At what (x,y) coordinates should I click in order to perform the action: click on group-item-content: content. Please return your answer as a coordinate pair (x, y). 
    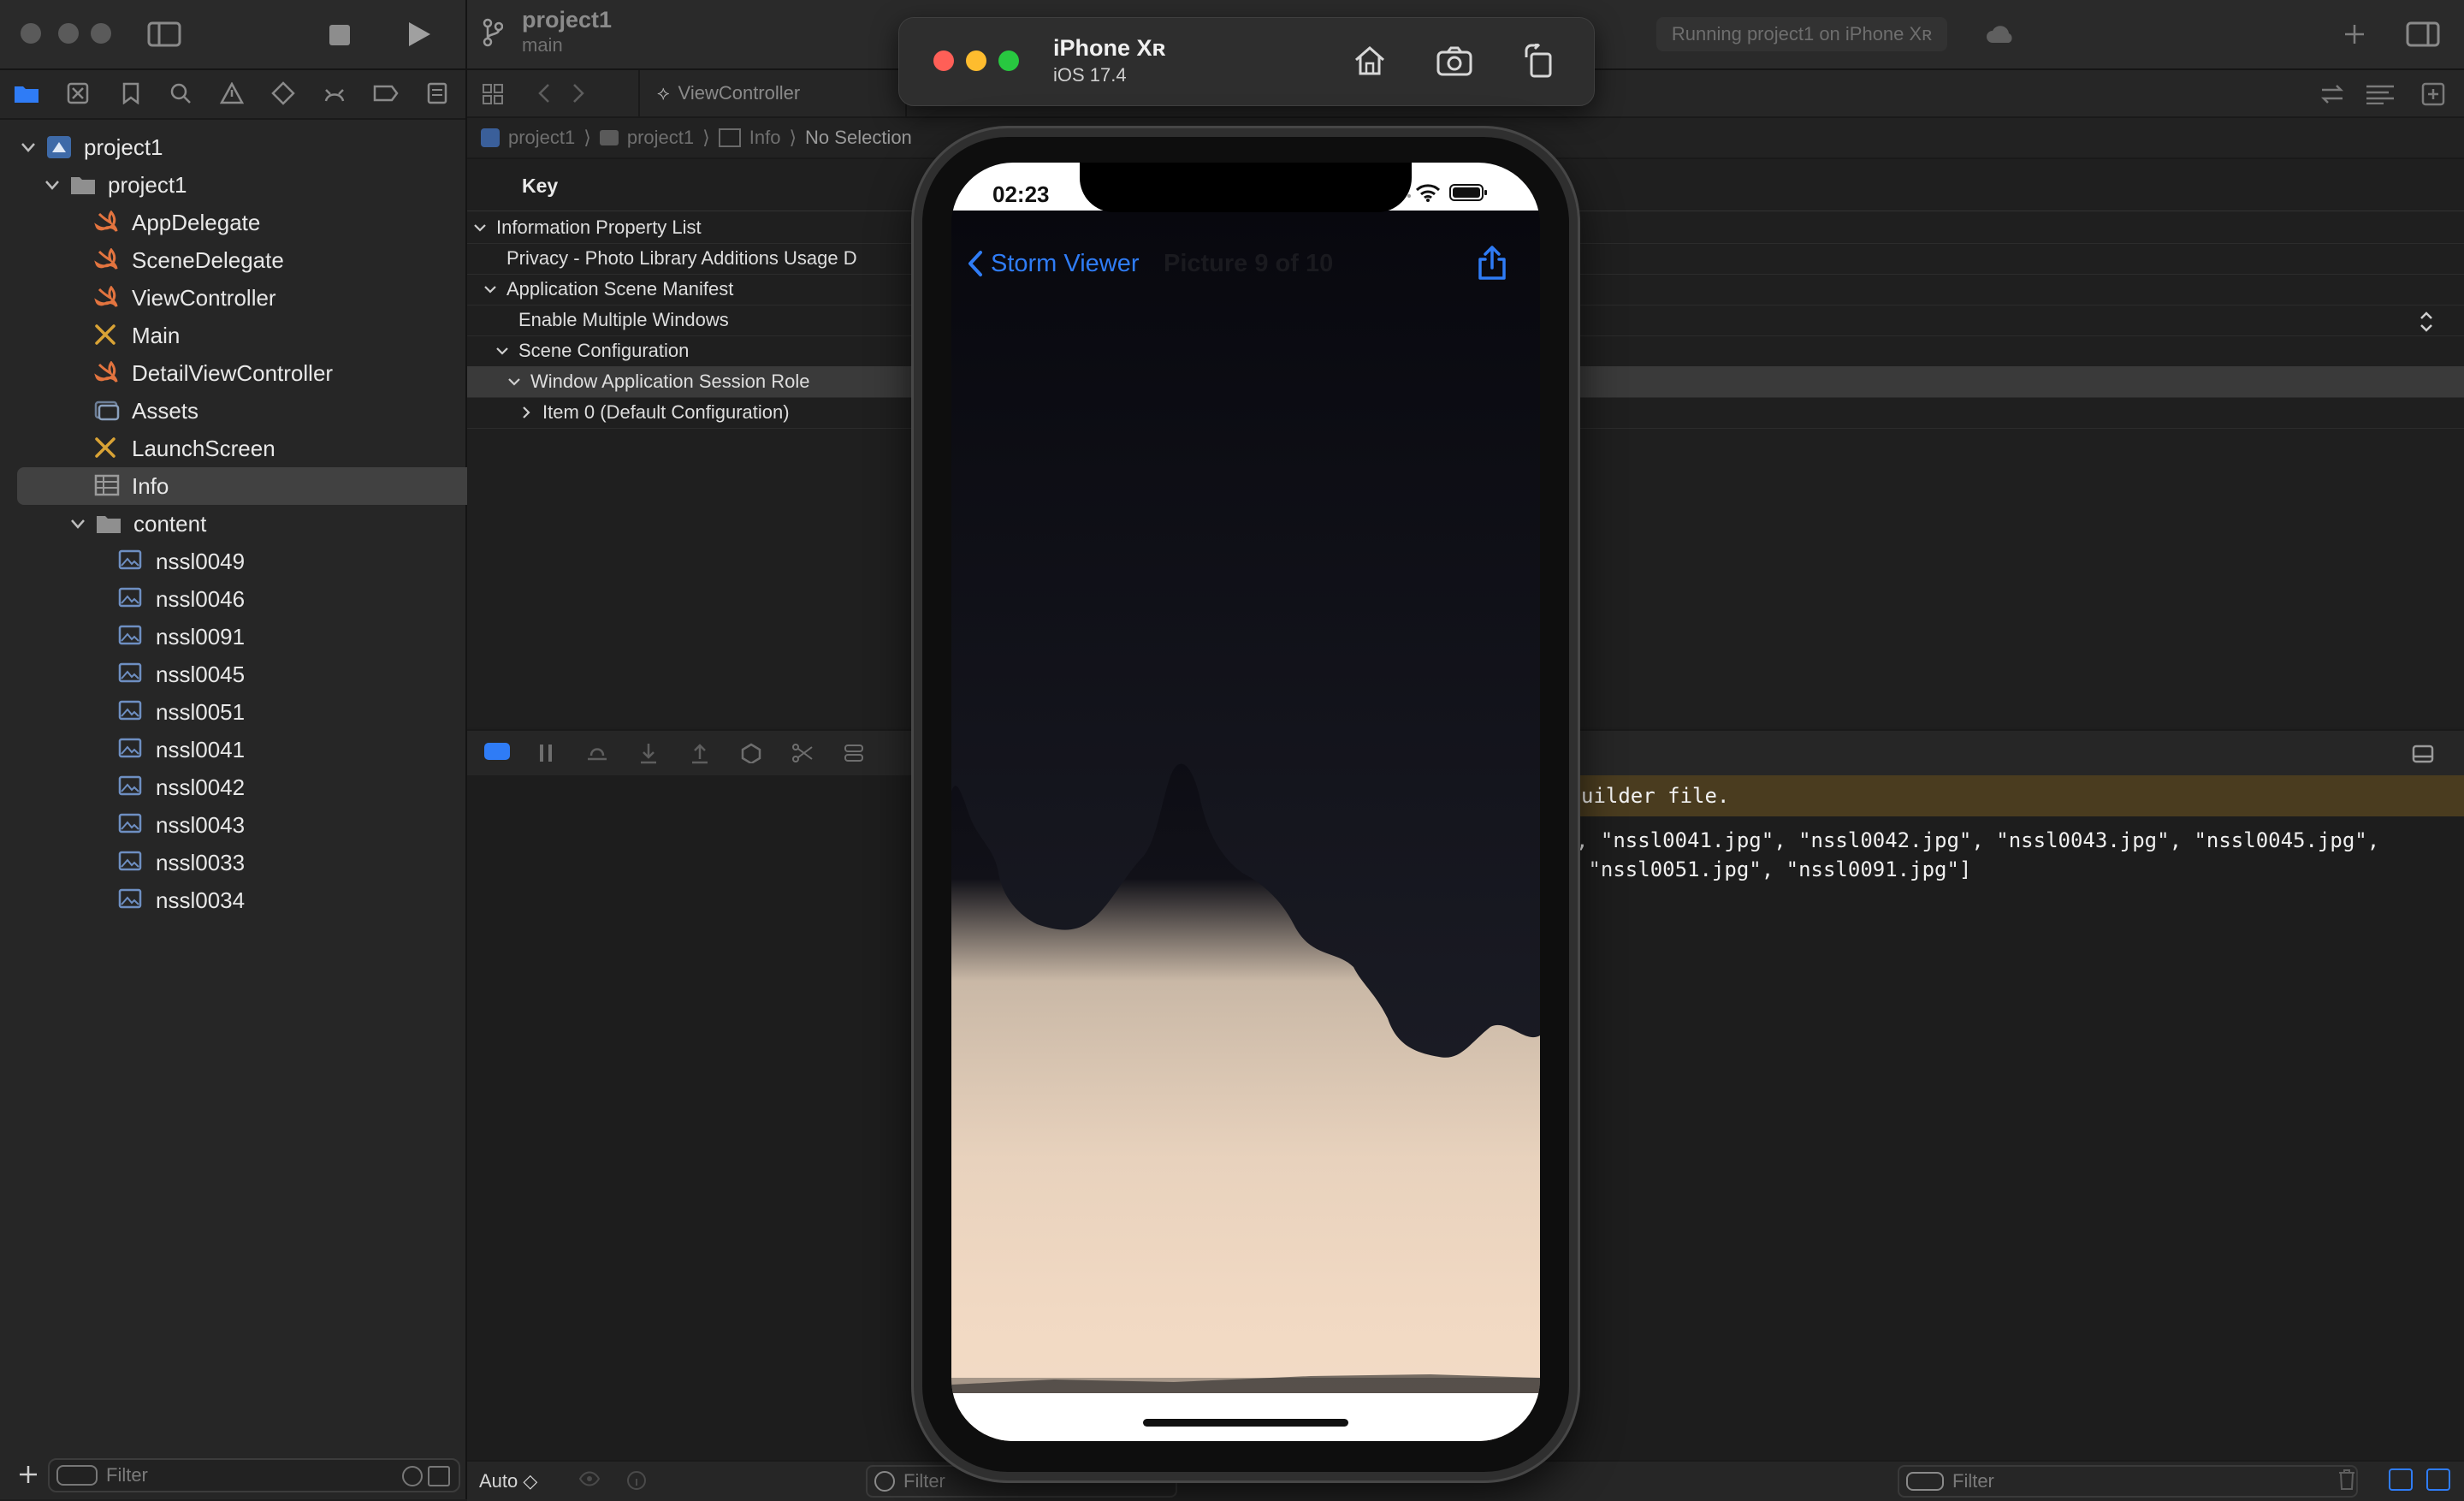
    Looking at the image, I should click on (137, 524).